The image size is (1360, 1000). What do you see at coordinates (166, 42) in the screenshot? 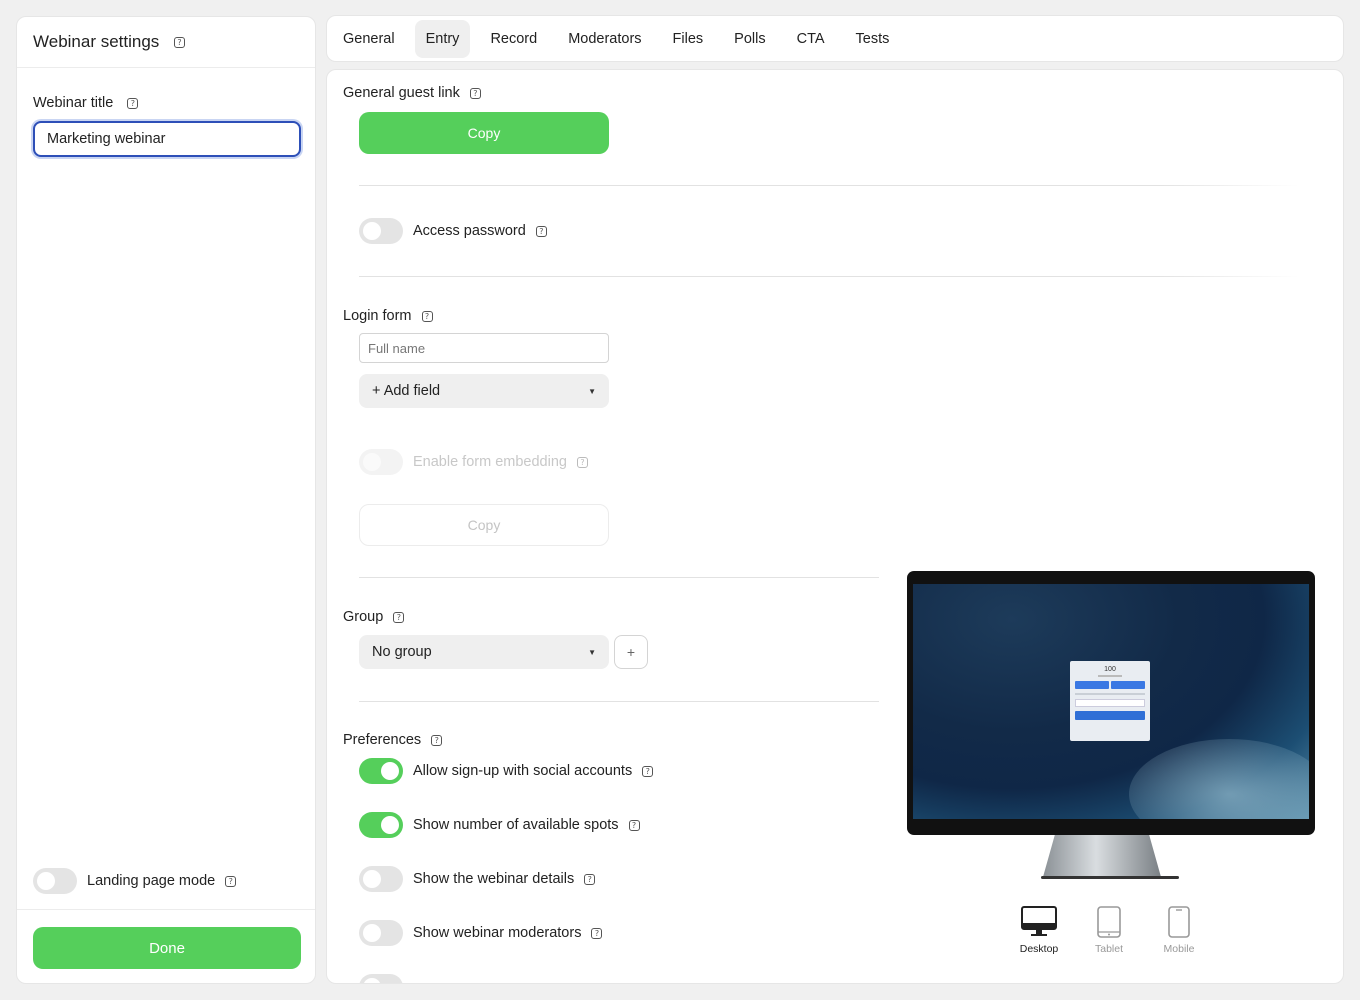
I see `sidebar-header: Webinar settings ?` at bounding box center [166, 42].